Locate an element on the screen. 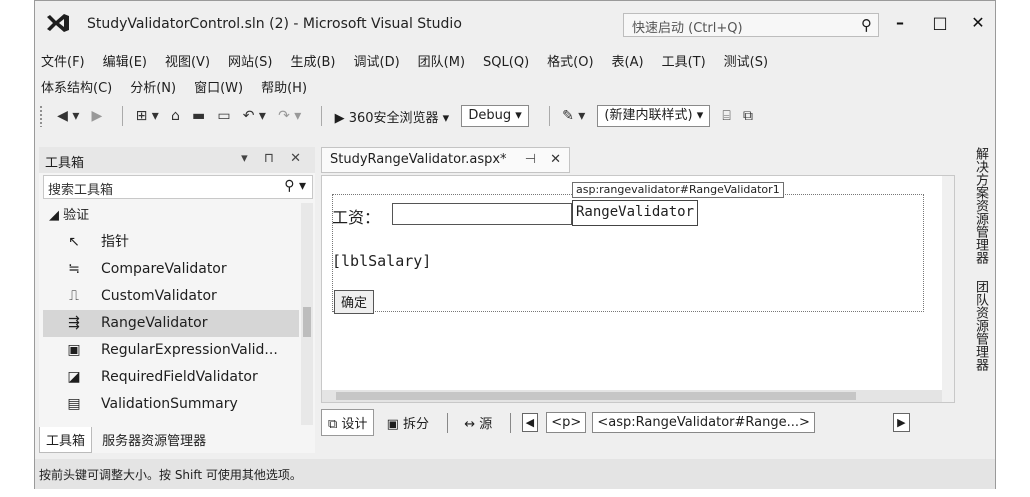  toolbox-item-label: RangeValidator is located at coordinates (154, 323).